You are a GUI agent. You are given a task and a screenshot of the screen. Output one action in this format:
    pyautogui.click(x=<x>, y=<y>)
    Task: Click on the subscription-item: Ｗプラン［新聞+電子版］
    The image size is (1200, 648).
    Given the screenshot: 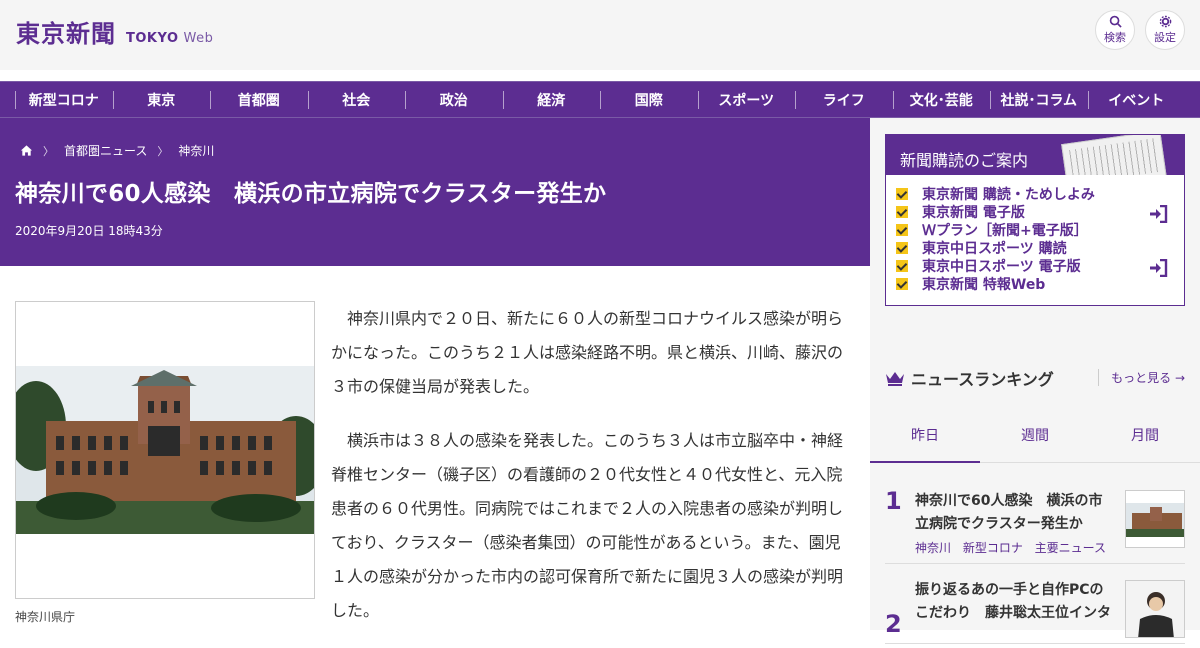 What is the action you would take?
    pyautogui.click(x=1040, y=230)
    